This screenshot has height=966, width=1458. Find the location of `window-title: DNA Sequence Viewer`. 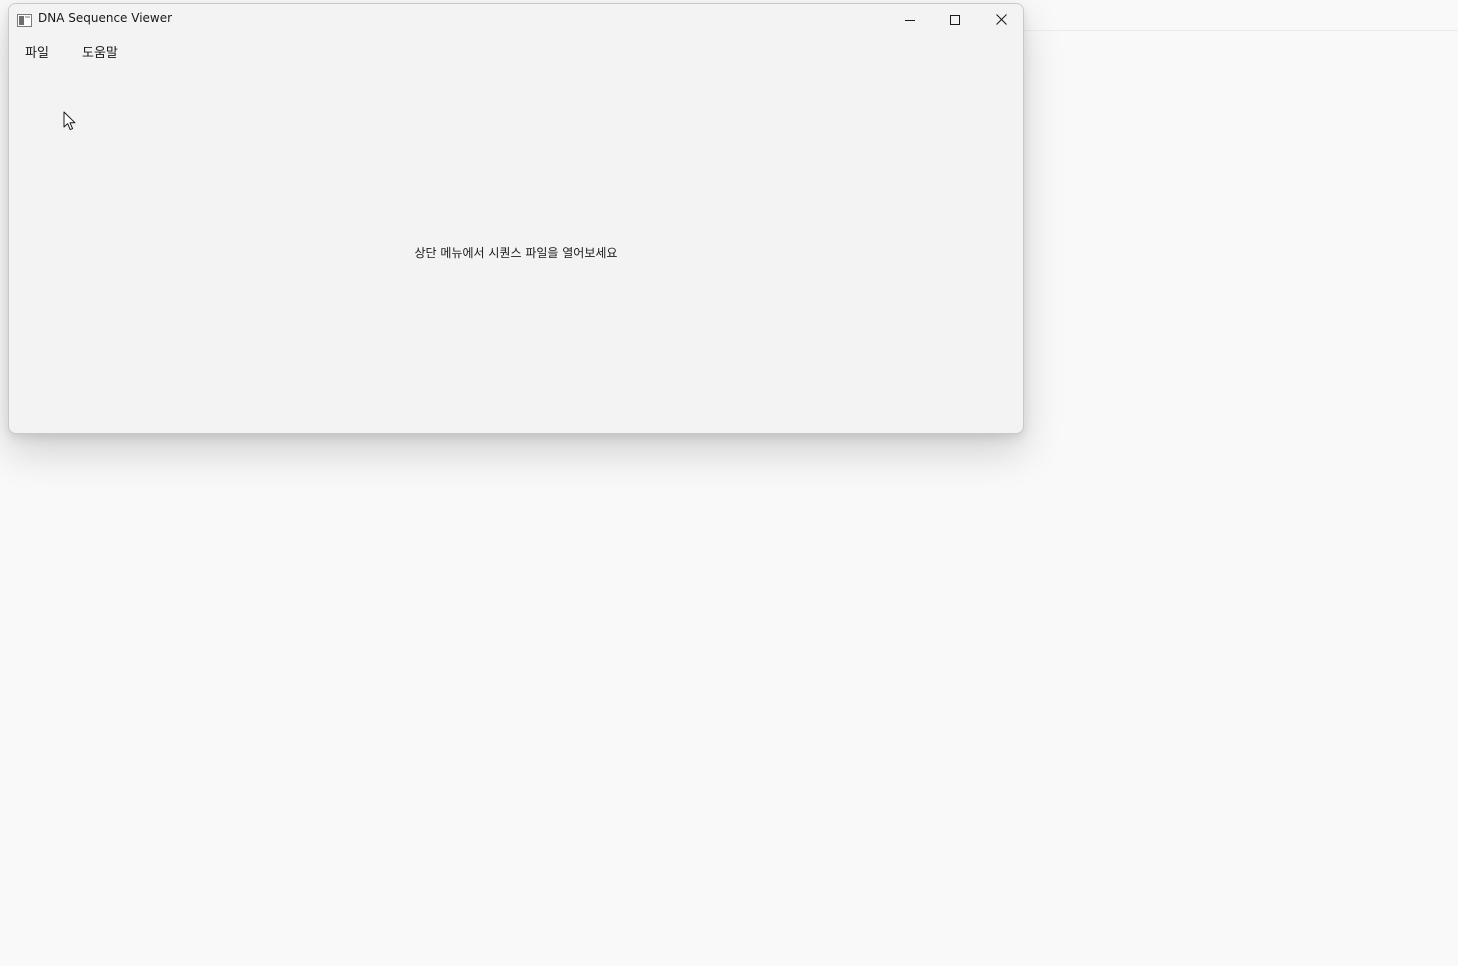

window-title: DNA Sequence Viewer is located at coordinates (105, 18).